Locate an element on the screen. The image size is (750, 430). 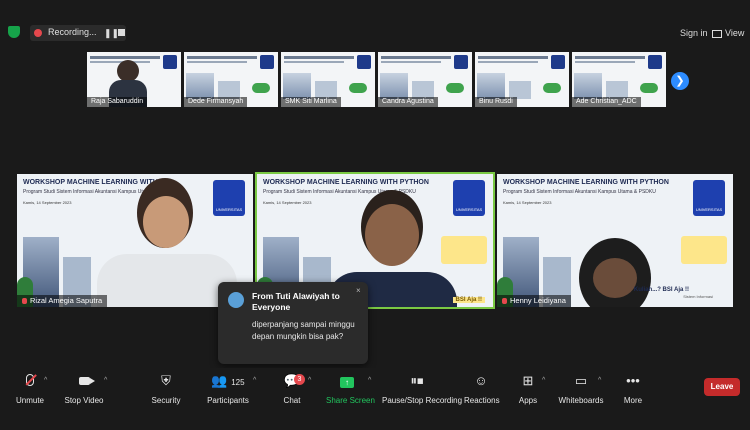
slide-banner: BSI Aja !! is located at coordinates (468, 300).